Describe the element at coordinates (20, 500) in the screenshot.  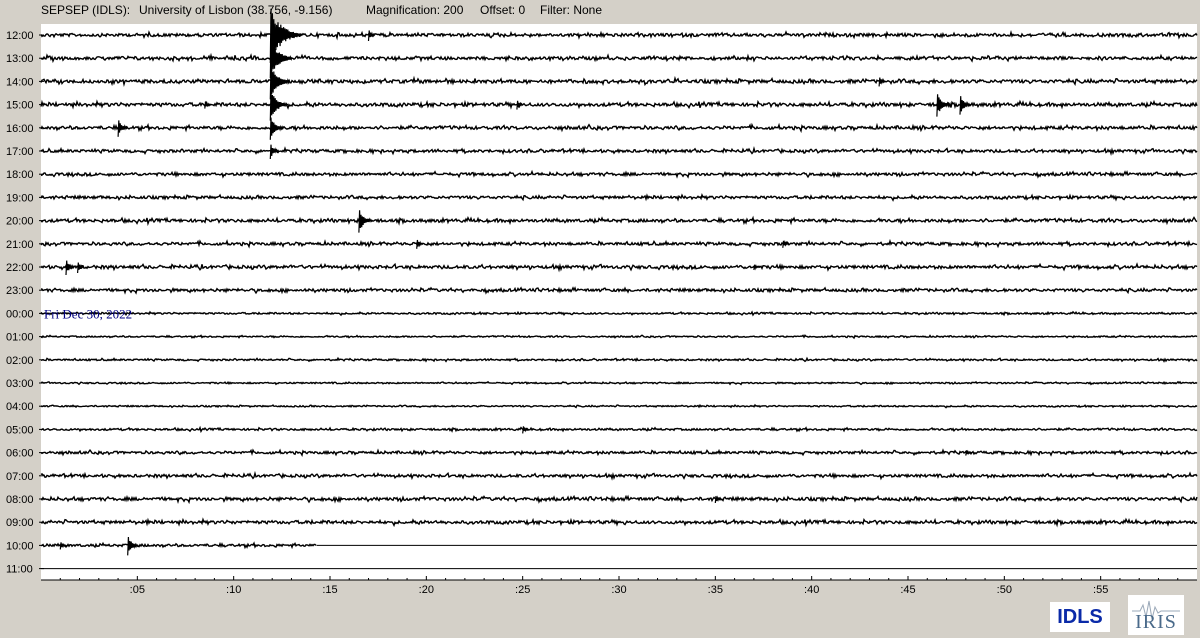
I see `hour-label: 08:00` at that location.